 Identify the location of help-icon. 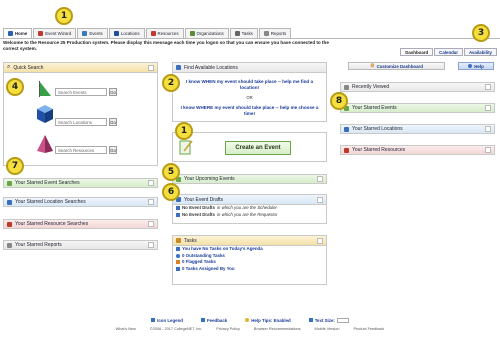
(470, 66).